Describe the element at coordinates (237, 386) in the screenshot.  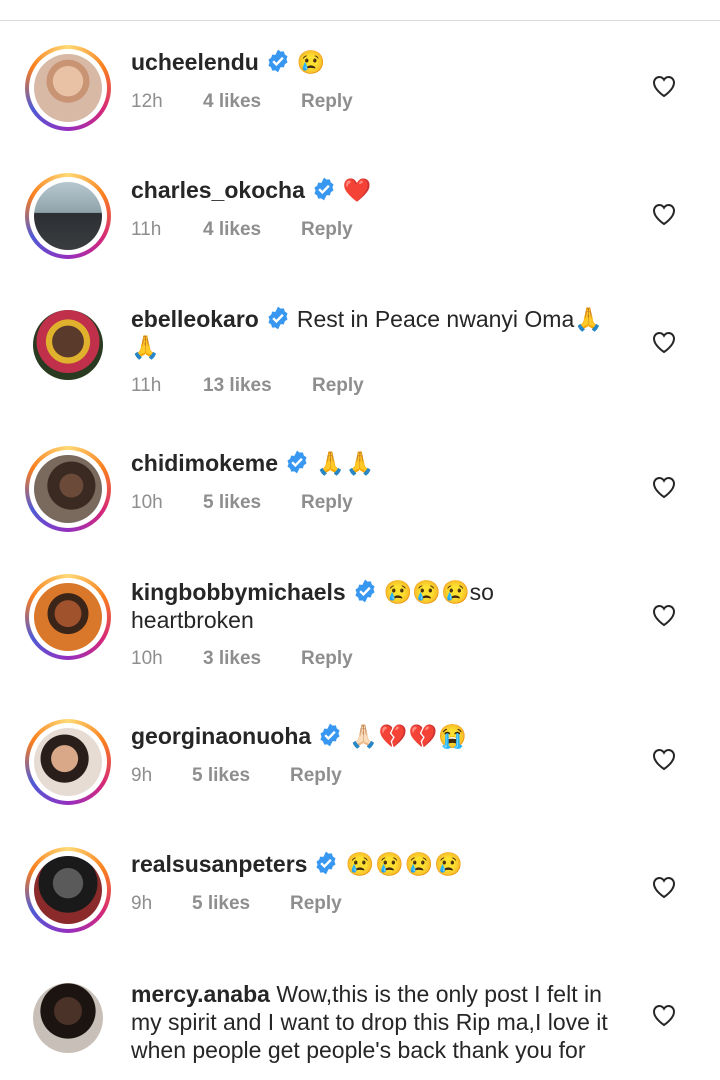
I see `comment-likes: 13 likes` at that location.